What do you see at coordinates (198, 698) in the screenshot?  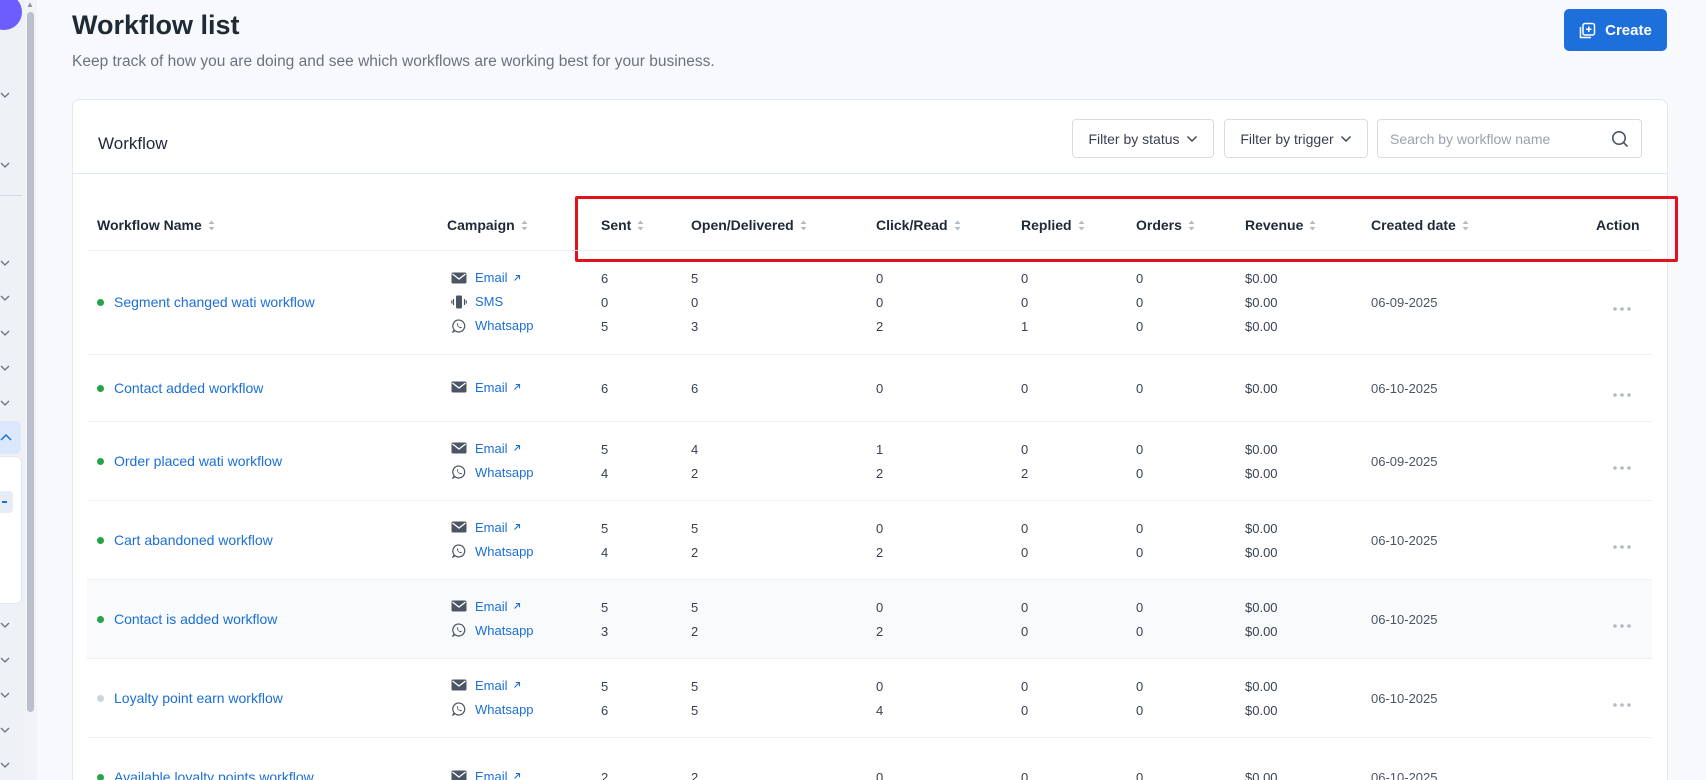 I see `workflow-name-link: Loyalty point earn workflow` at bounding box center [198, 698].